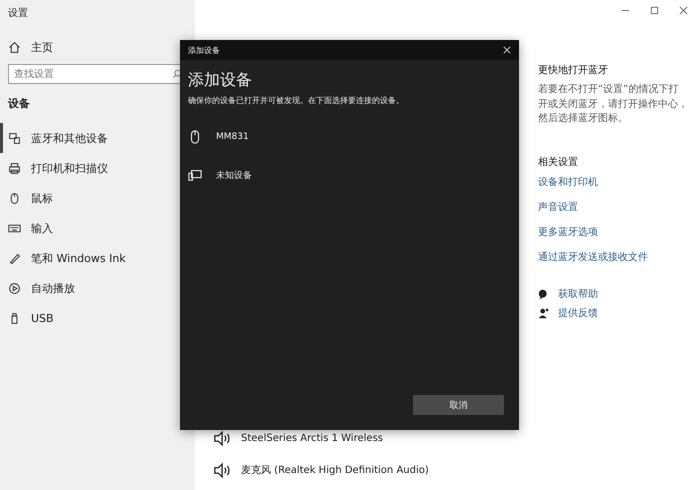 Image resolution: width=700 pixels, height=490 pixels. I want to click on play-icon, so click(14, 288).